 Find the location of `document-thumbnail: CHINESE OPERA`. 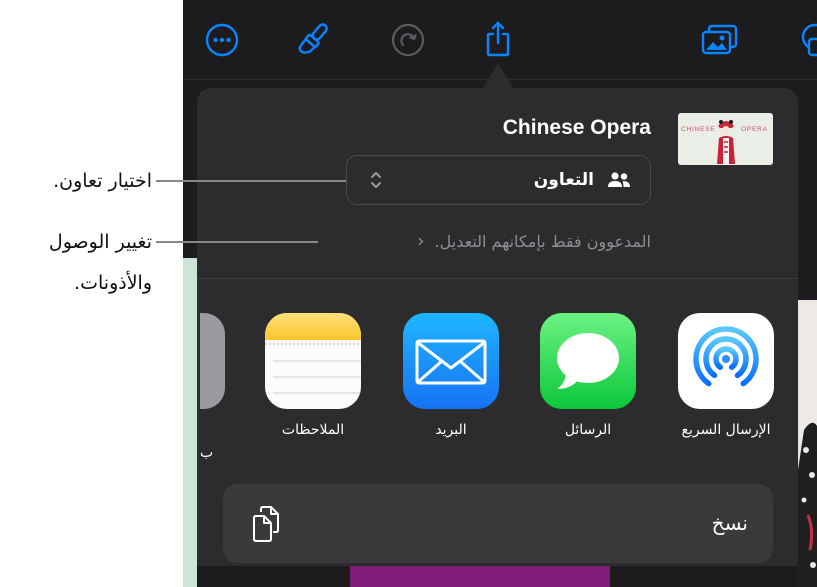

document-thumbnail: CHINESE OPERA is located at coordinates (725, 139).